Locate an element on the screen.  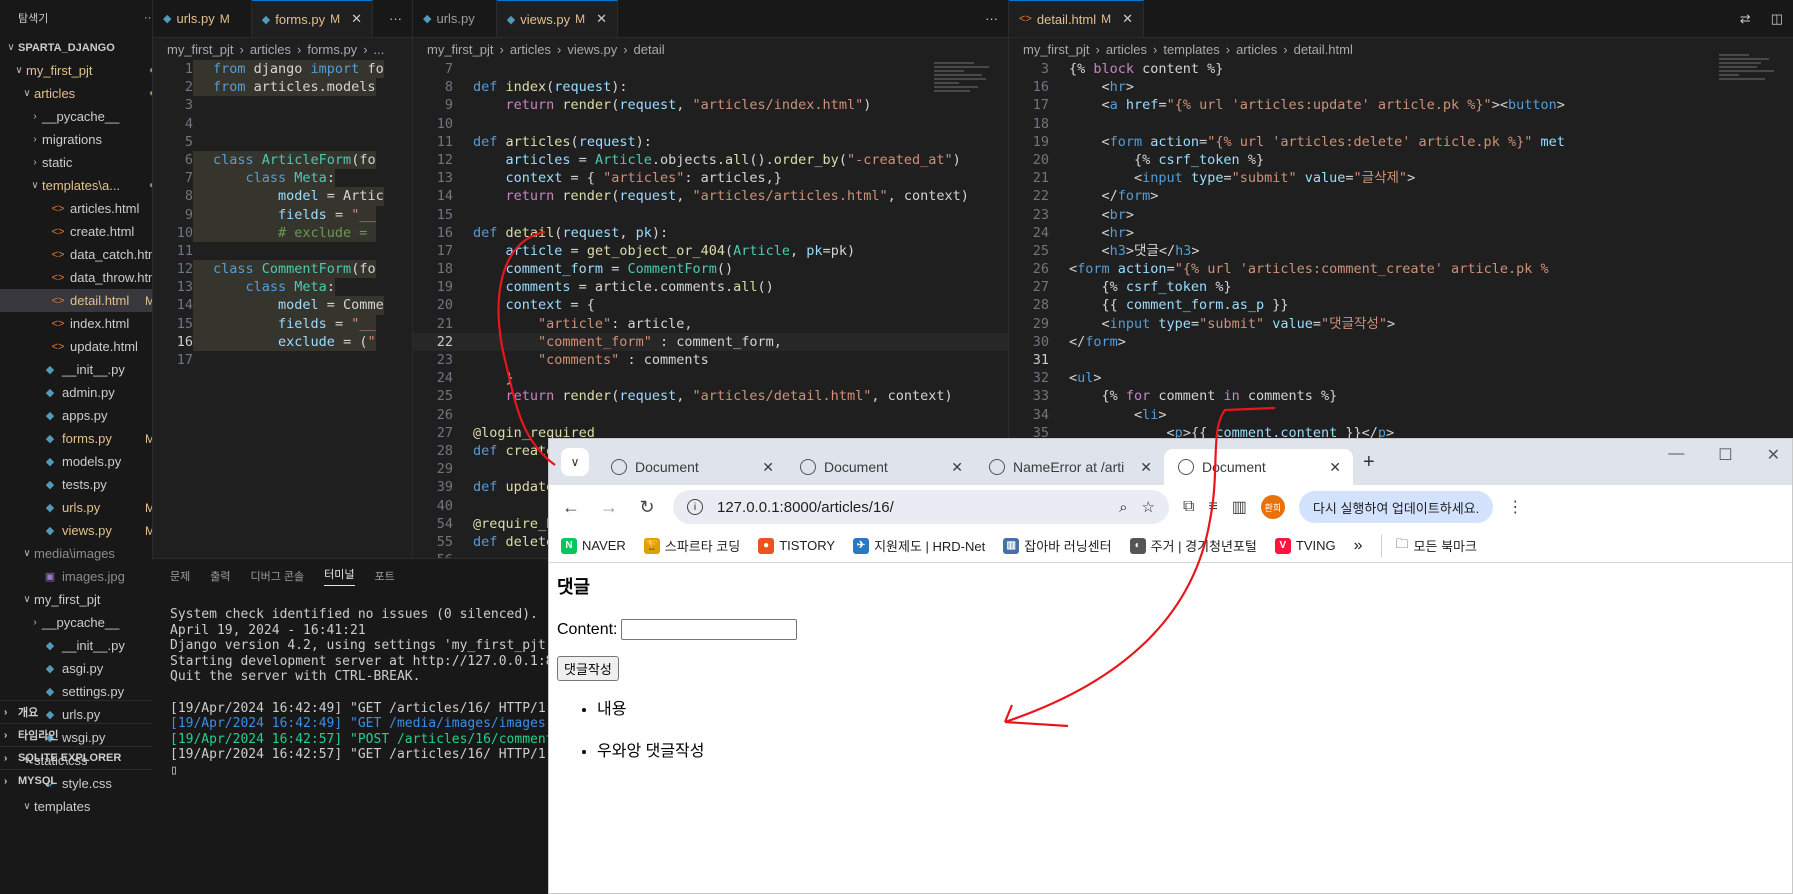
maximize-icon: ☐ is located at coordinates (1725, 455).